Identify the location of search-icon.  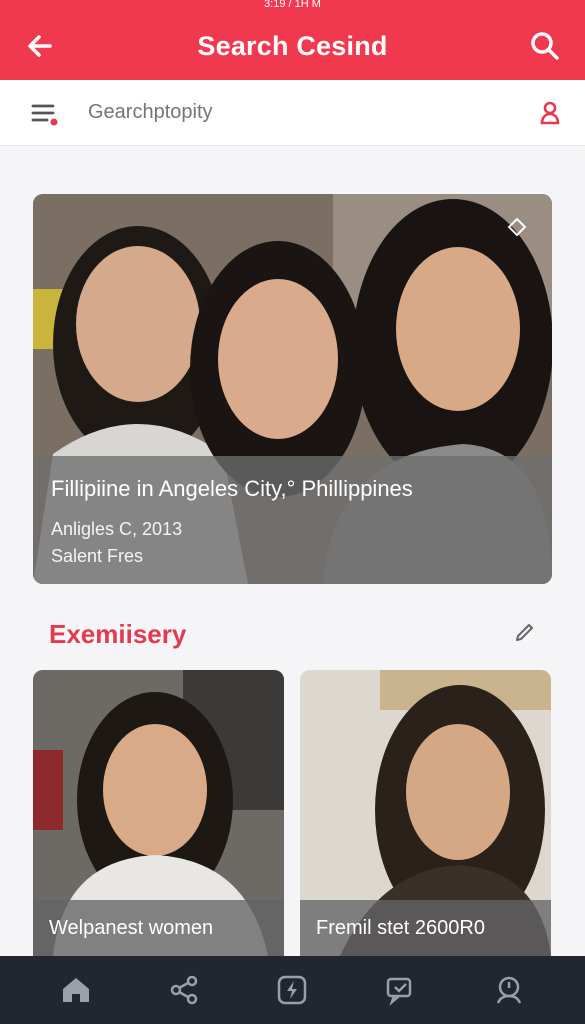
(545, 46).